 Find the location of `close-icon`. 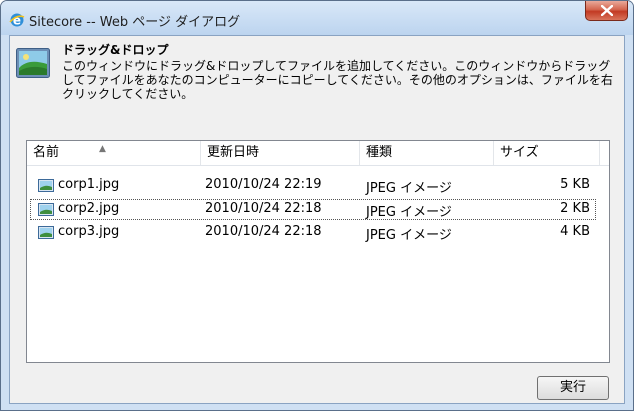

close-icon is located at coordinates (607, 10).